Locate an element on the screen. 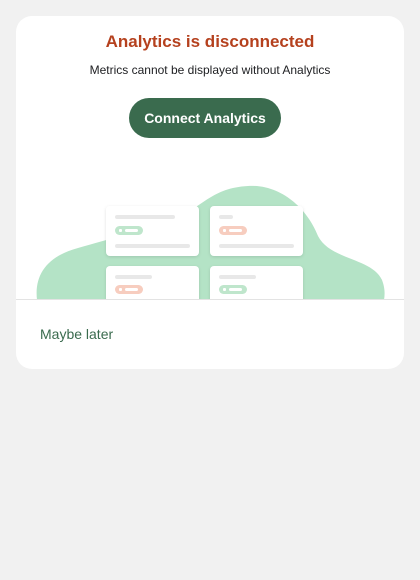  connect-analytics-button: Connect Analytics is located at coordinates (205, 118).